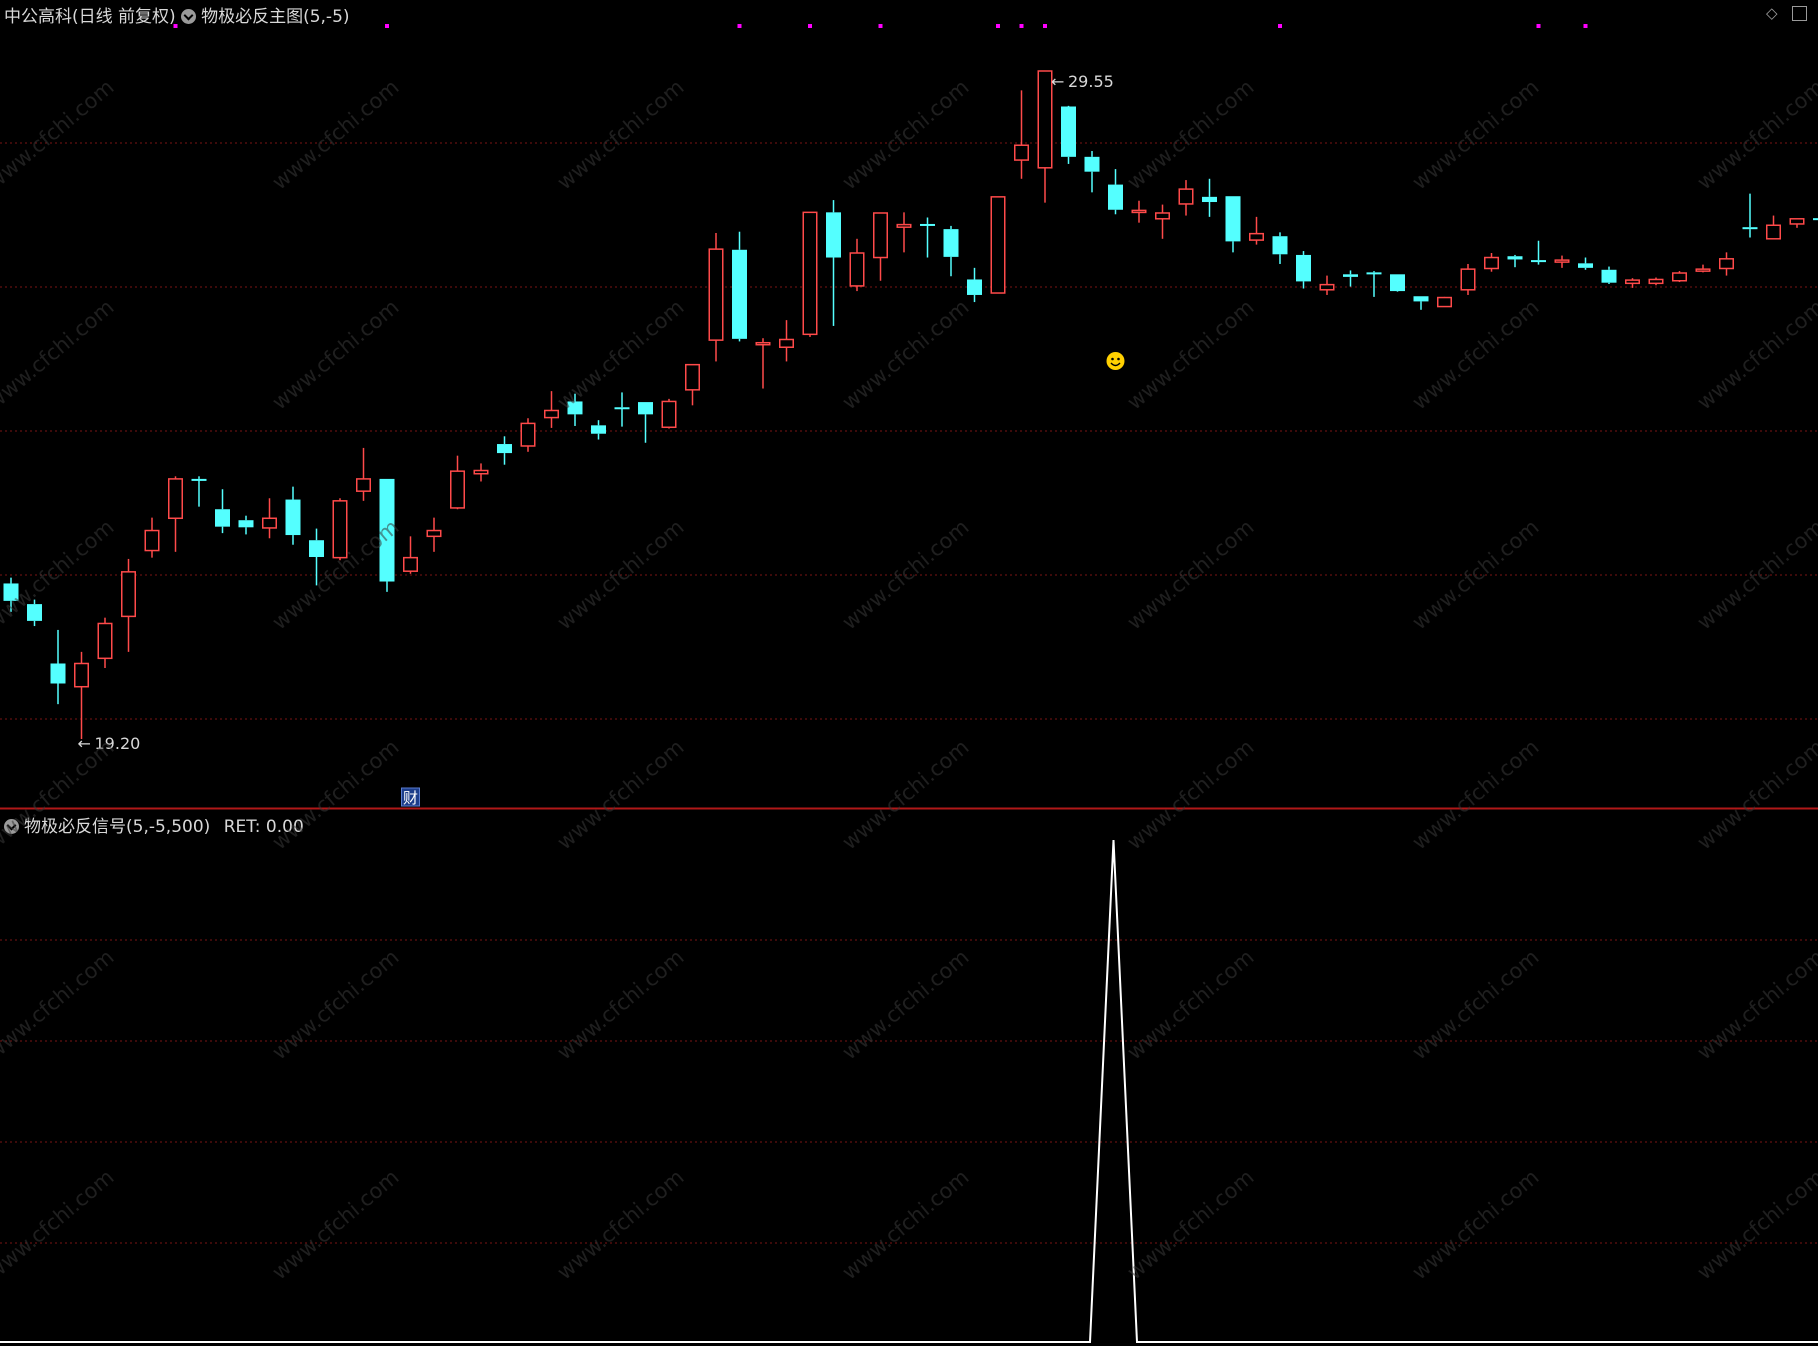  What do you see at coordinates (38, 17) in the screenshot?
I see `stock-name: 中公高科` at bounding box center [38, 17].